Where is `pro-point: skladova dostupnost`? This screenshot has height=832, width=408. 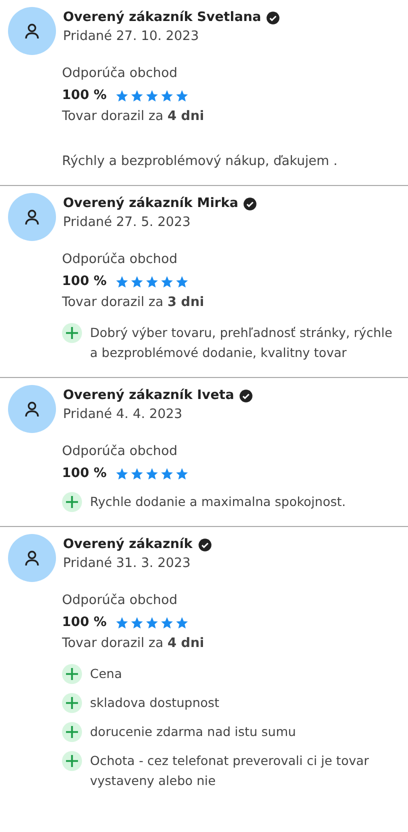
pro-point: skladova dostupnost is located at coordinates (155, 703).